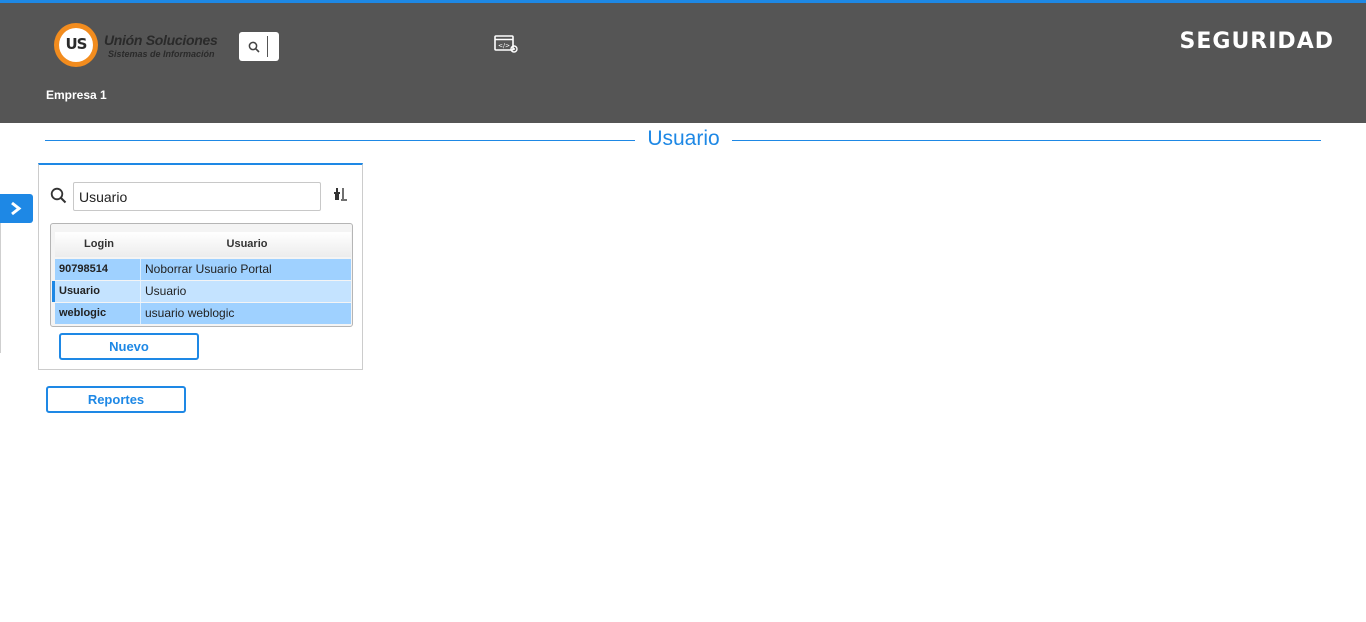 The width and height of the screenshot is (1366, 622). I want to click on sidebar-edge, so click(0, 288).